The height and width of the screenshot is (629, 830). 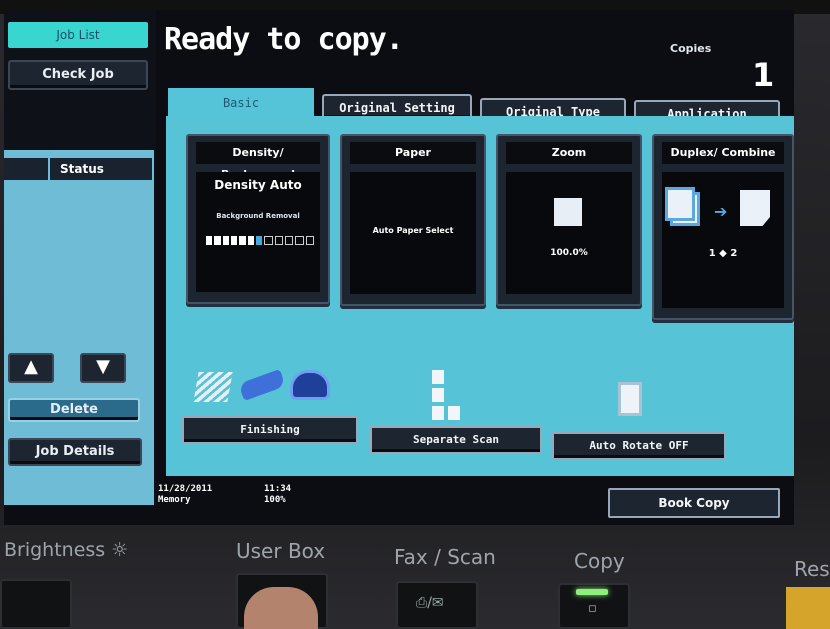 I want to click on density-meter, so click(x=260, y=240).